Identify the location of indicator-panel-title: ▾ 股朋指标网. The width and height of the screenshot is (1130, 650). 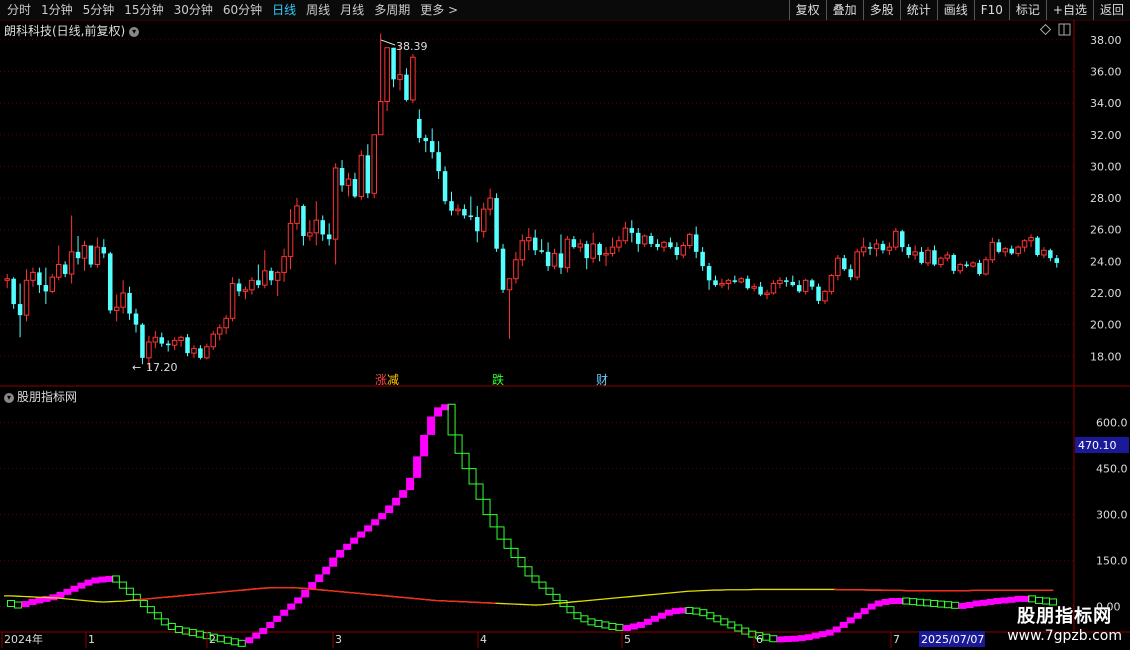
(40, 396).